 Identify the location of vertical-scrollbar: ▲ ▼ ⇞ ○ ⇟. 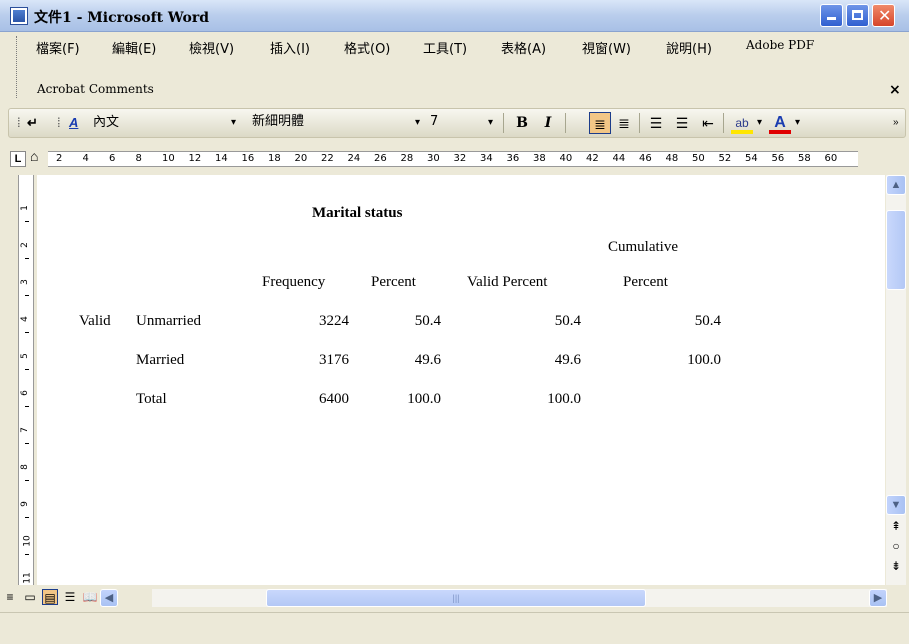
(896, 380).